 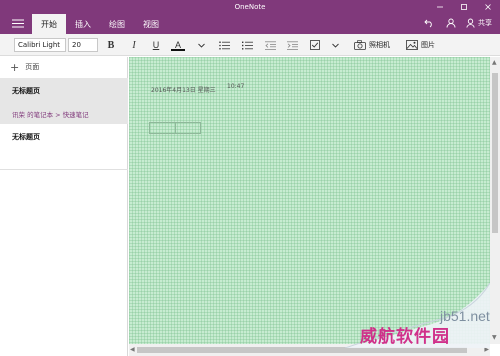 I want to click on hamburger-menu-button, so click(x=18, y=23).